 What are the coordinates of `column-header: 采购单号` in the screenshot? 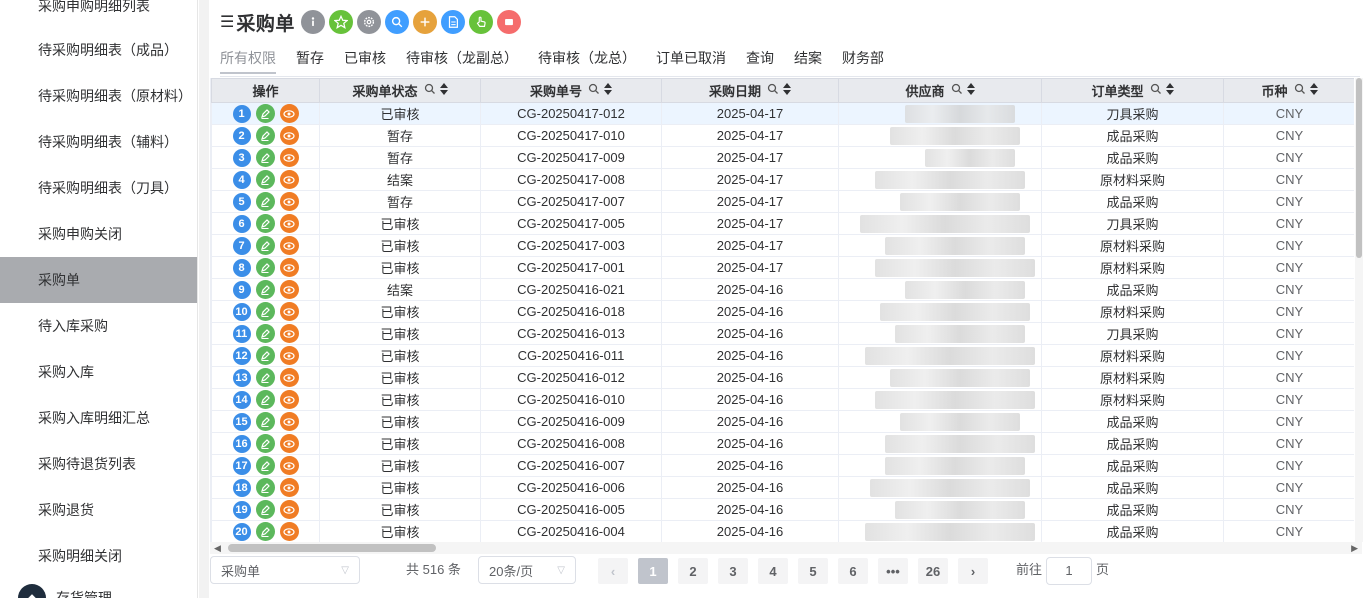 It's located at (571, 90).